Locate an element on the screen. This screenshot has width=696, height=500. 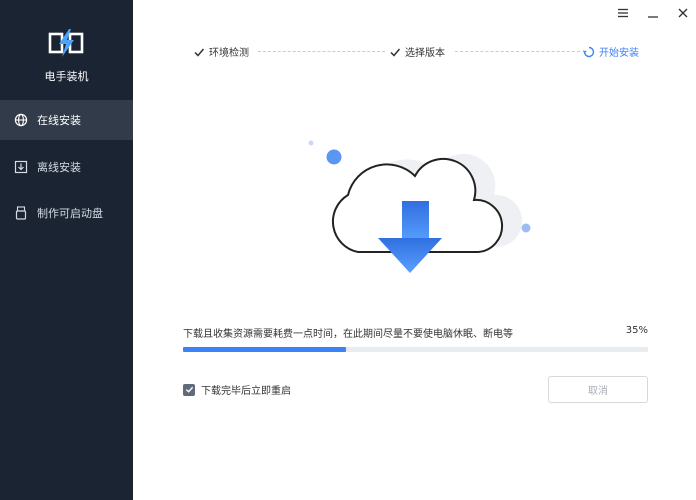
close-icon is located at coordinates (683, 13).